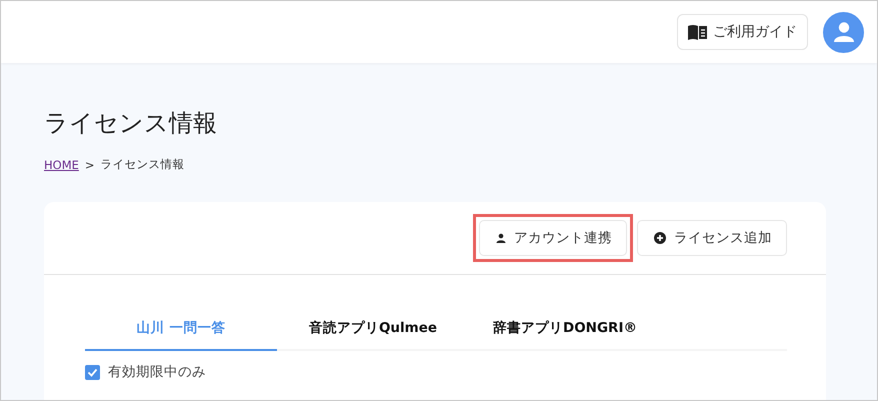  I want to click on account-link-button: アカウント連携, so click(553, 238).